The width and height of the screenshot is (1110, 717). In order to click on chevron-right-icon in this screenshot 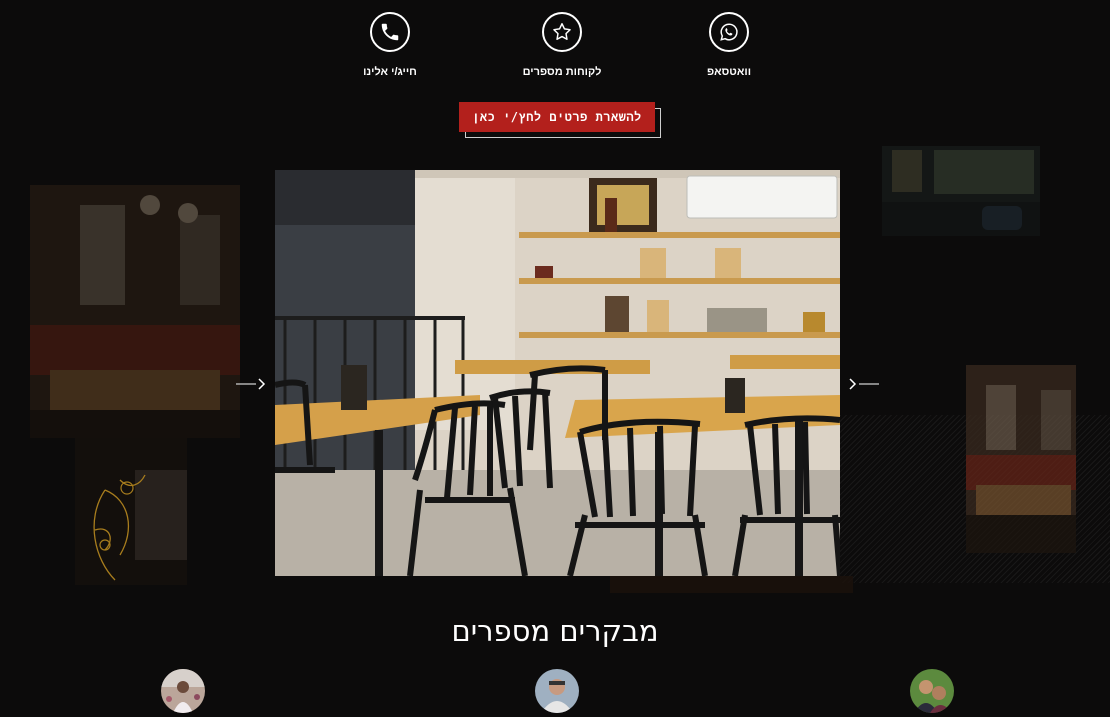, I will do `click(864, 384)`.